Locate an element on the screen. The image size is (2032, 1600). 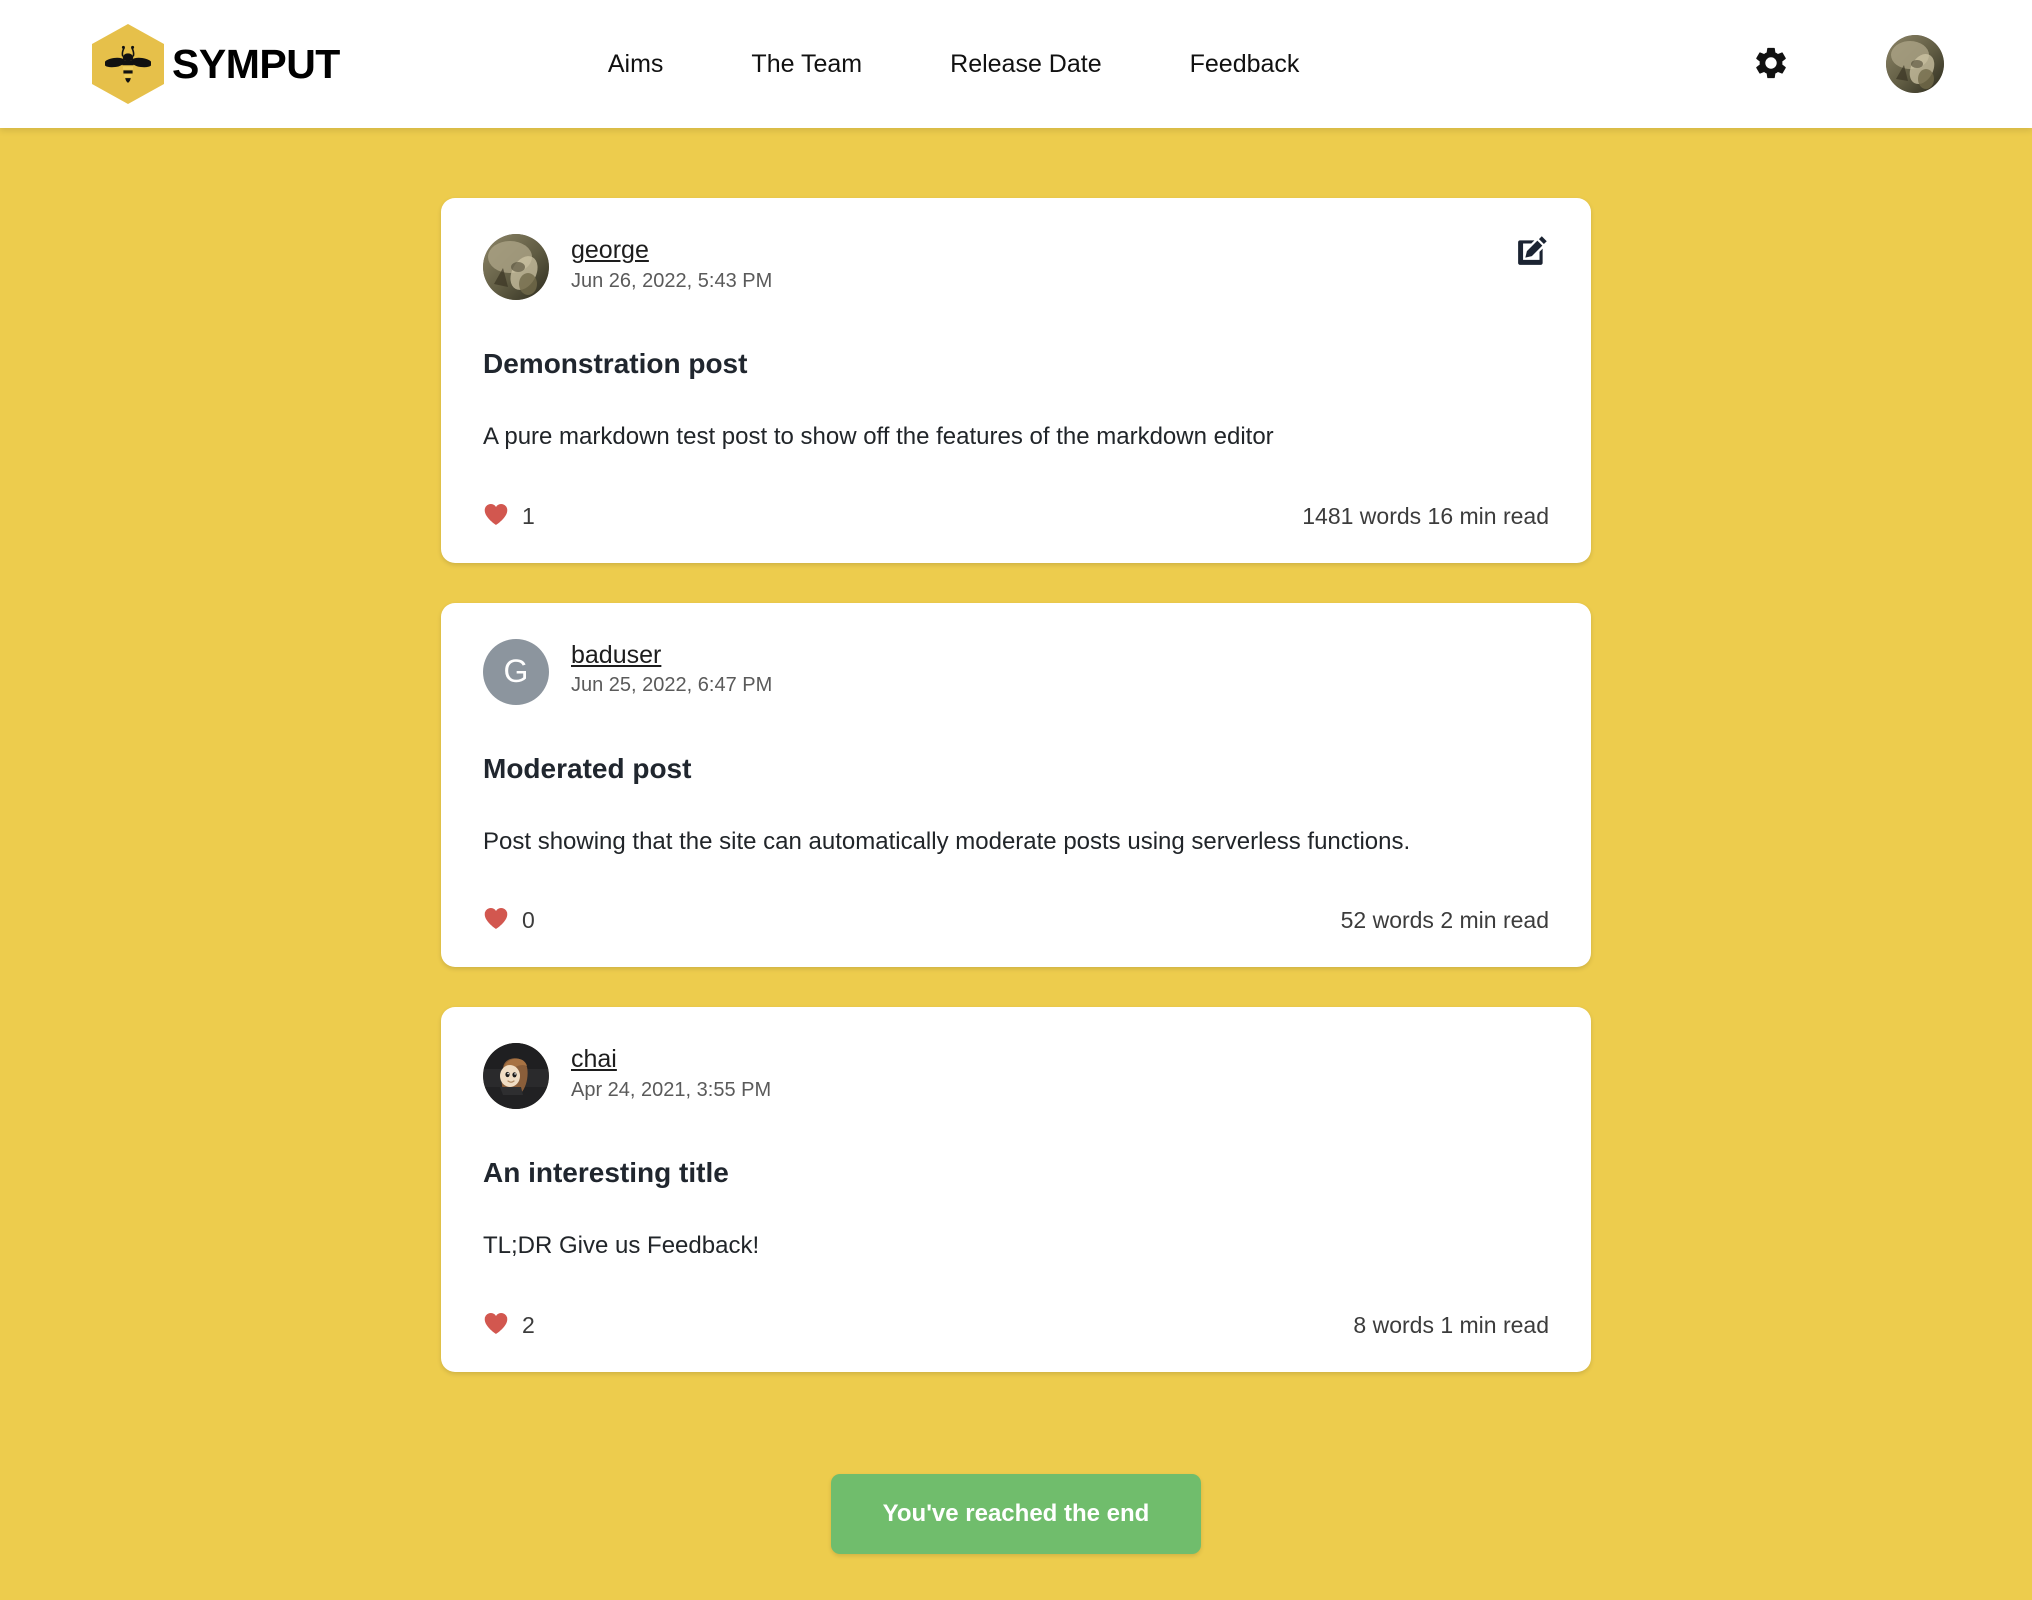
edit-post-button is located at coordinates (1532, 251).